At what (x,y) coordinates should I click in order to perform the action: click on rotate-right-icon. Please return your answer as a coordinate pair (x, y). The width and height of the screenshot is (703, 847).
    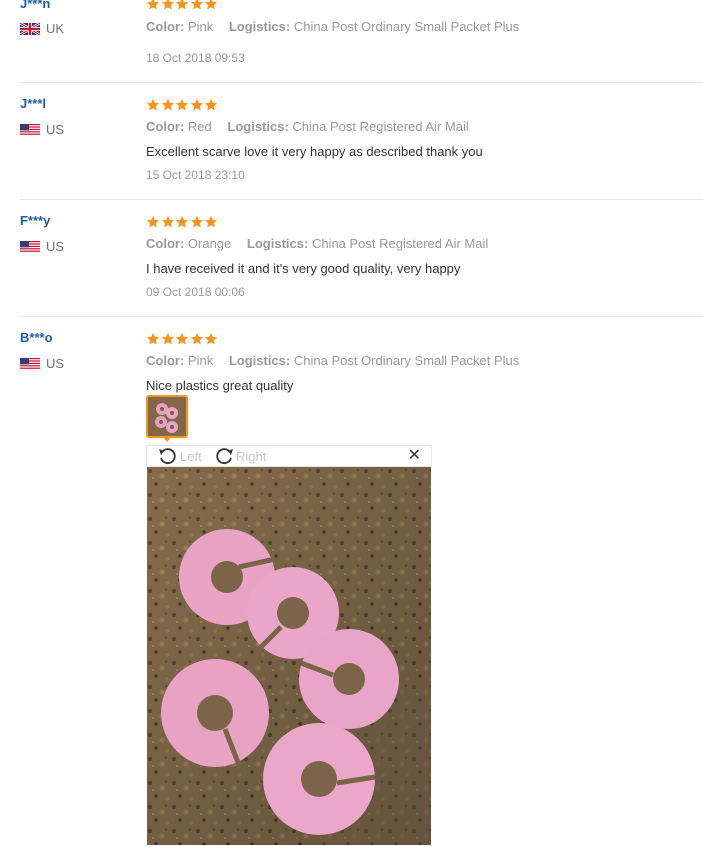
    Looking at the image, I should click on (224, 456).